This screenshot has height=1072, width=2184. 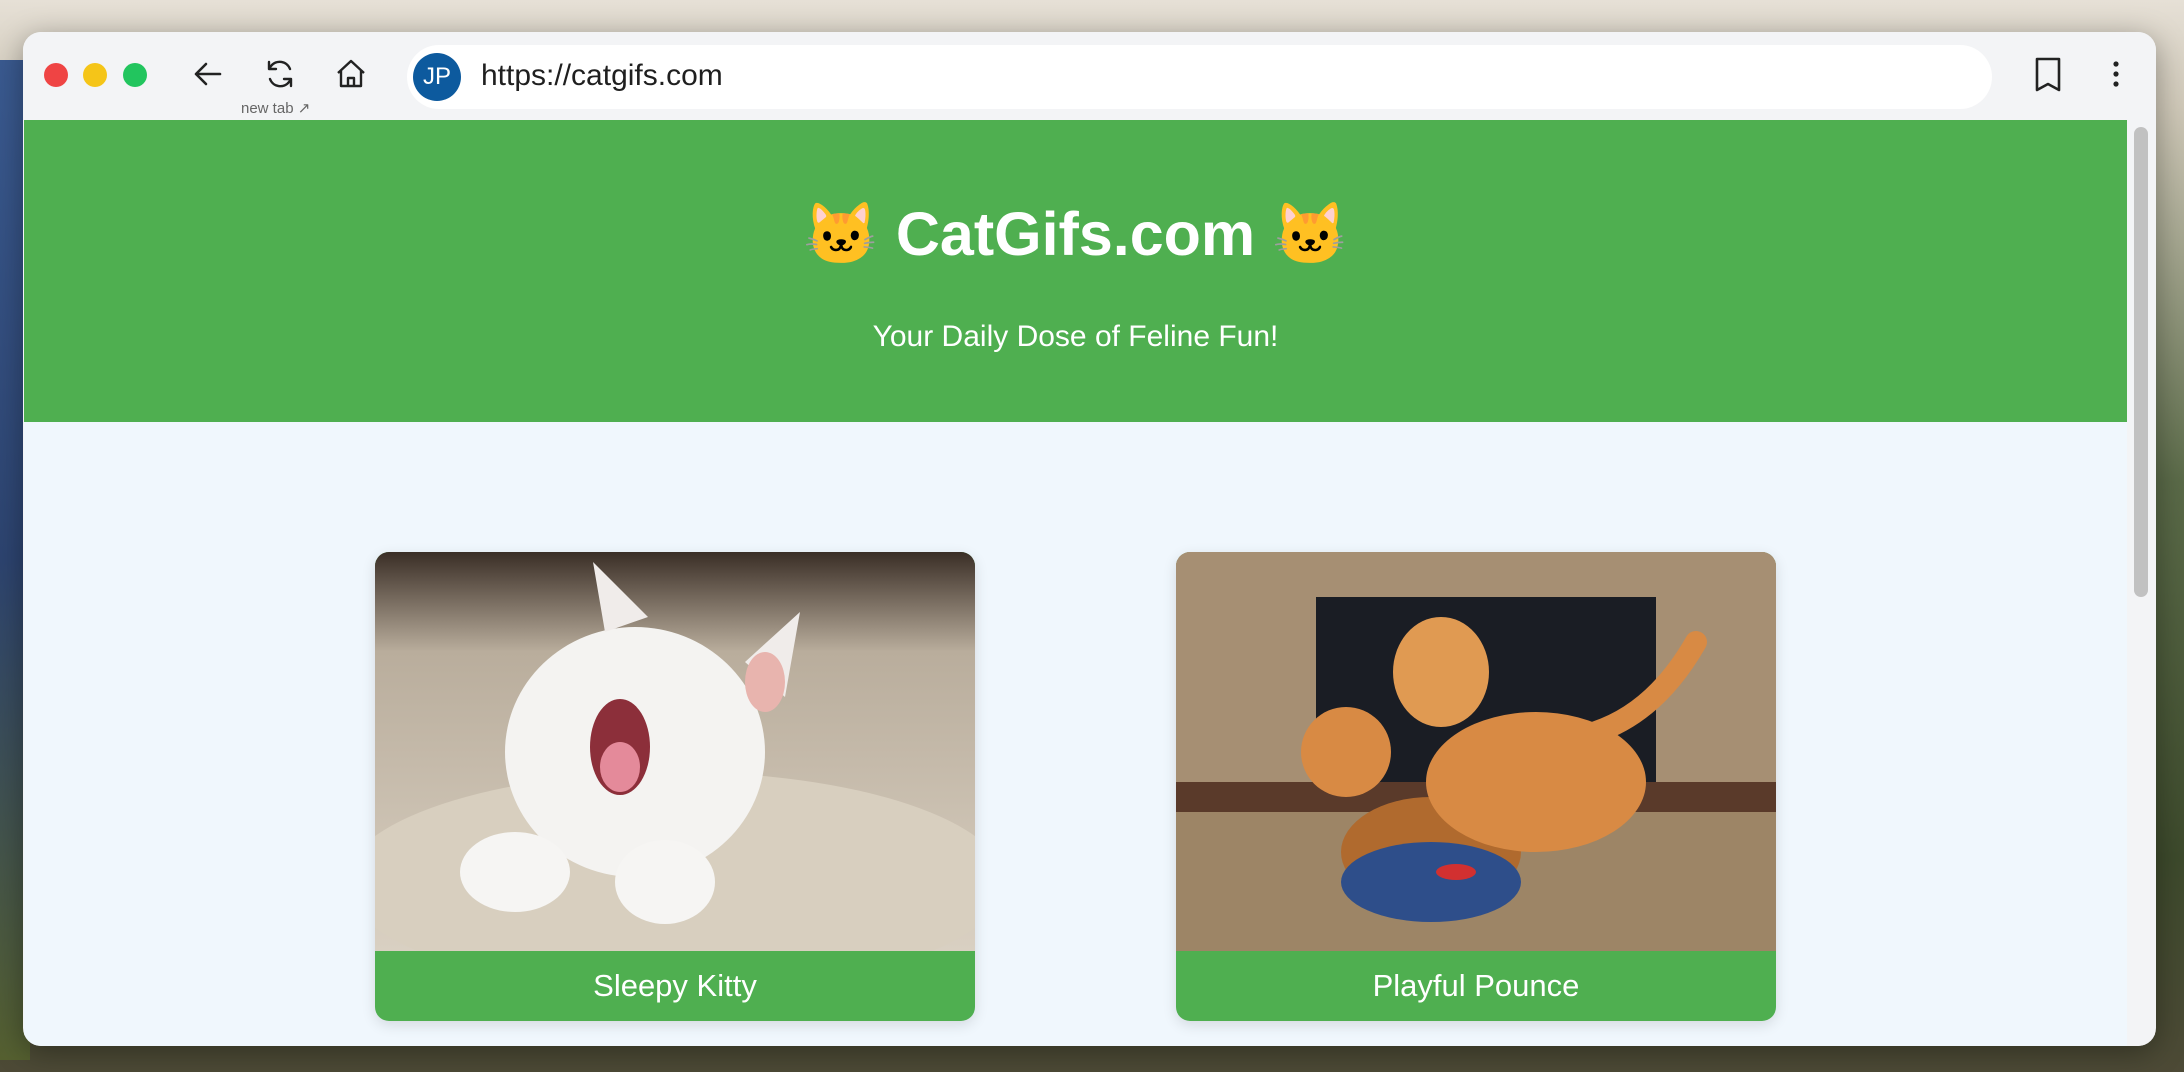 What do you see at coordinates (1199, 77) in the screenshot?
I see `address-bar: JP https://catgifs.com` at bounding box center [1199, 77].